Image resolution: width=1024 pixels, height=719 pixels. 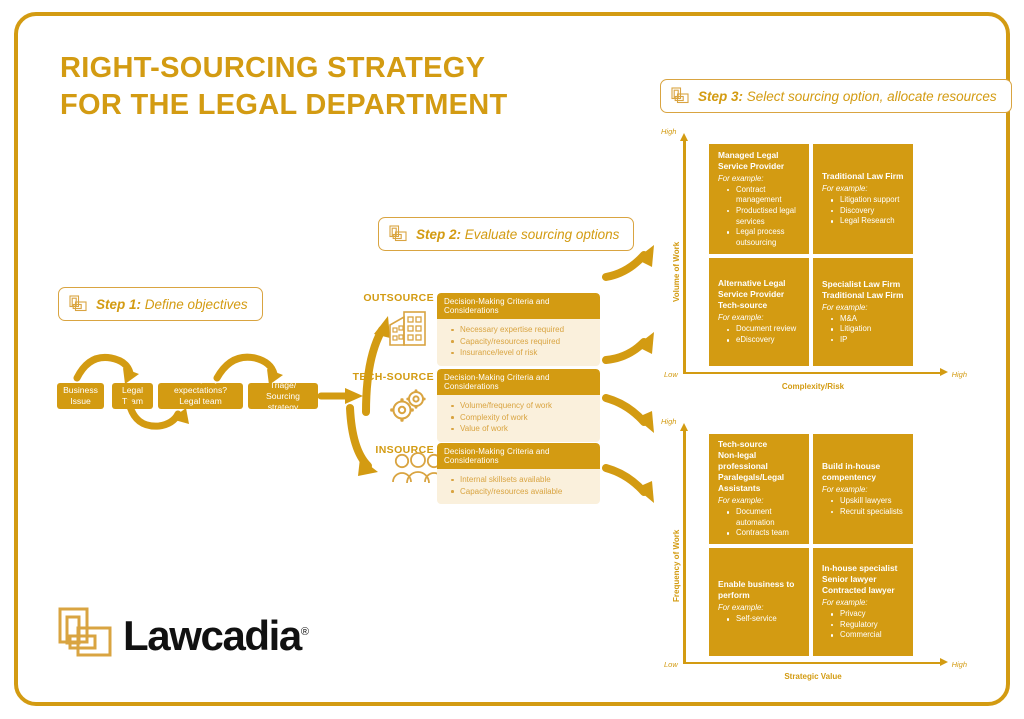 I want to click on step-2-pill: Step 2: Evaluate sourcing options, so click(x=506, y=234).